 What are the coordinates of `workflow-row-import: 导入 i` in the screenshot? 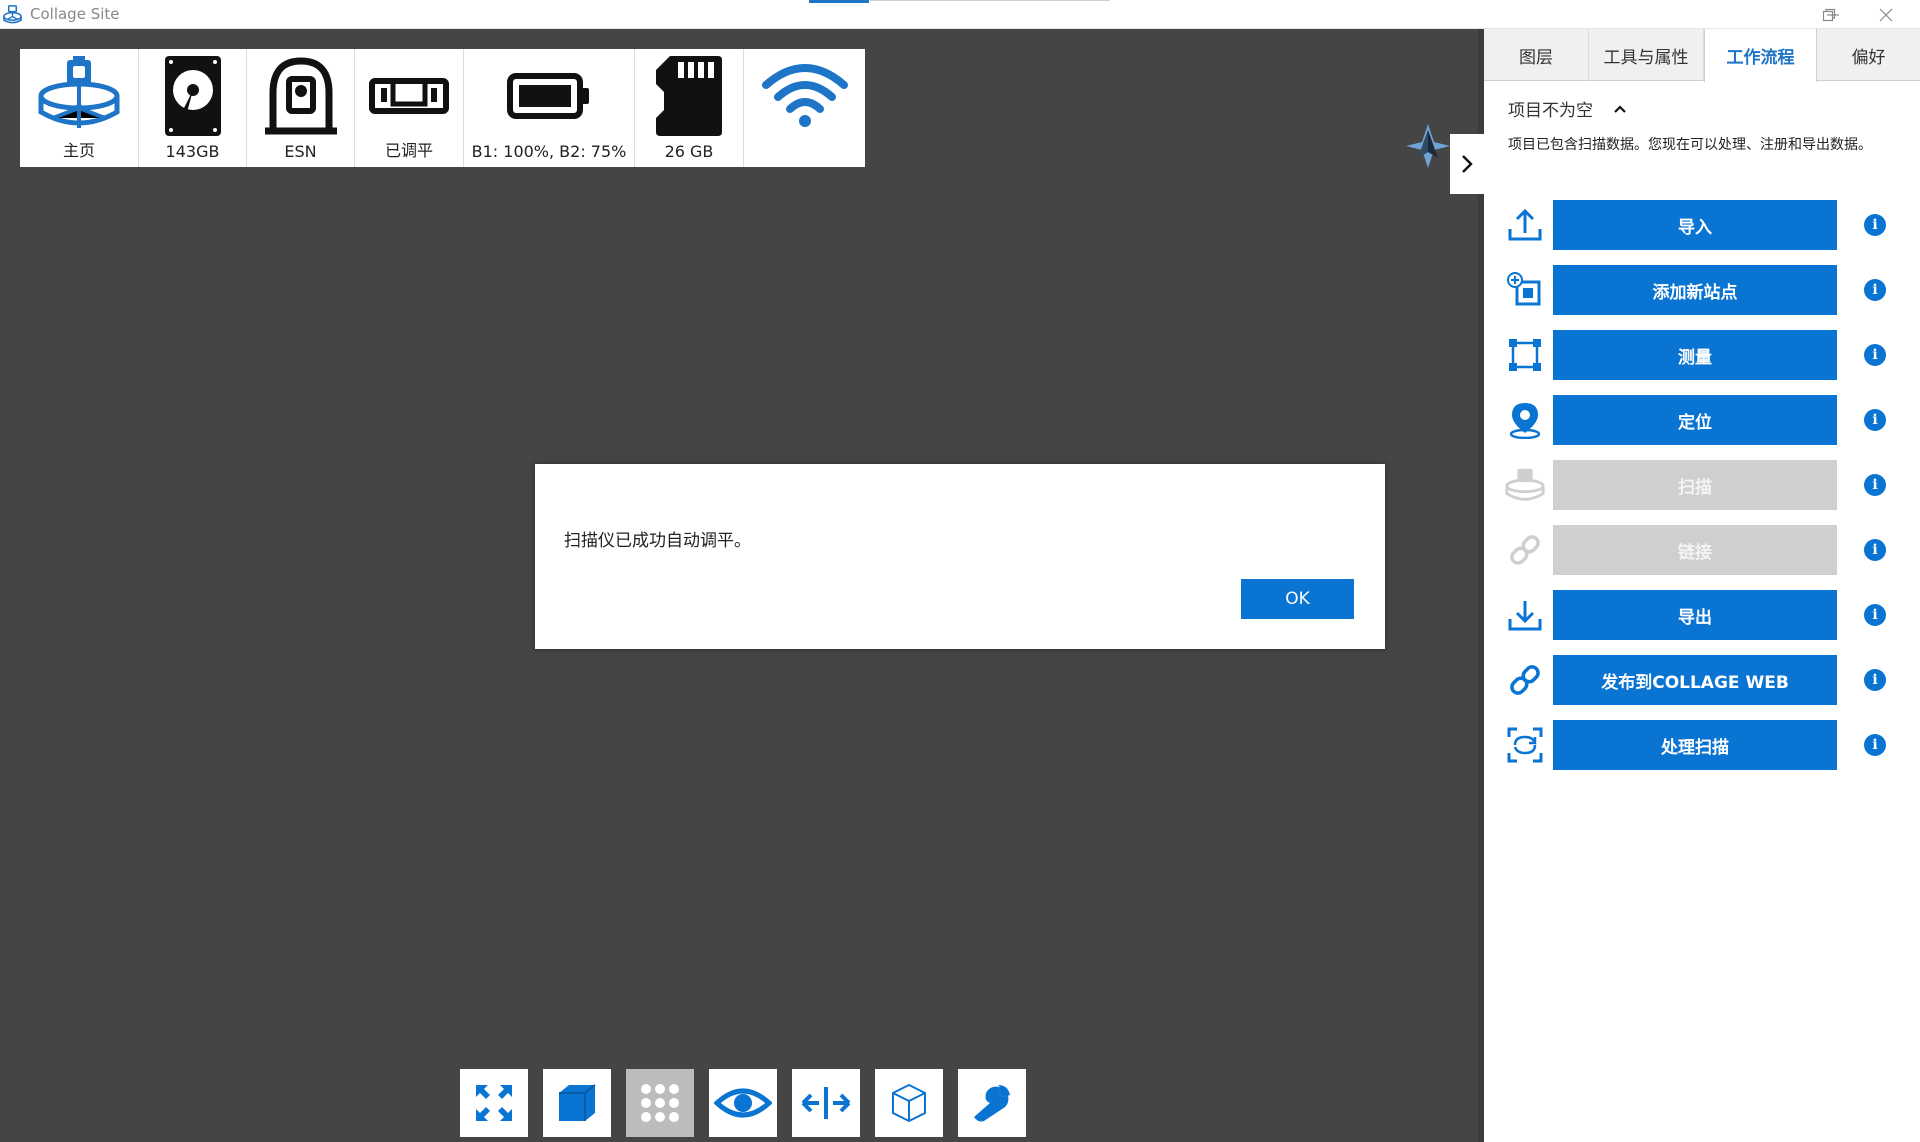 It's located at (1702, 225).